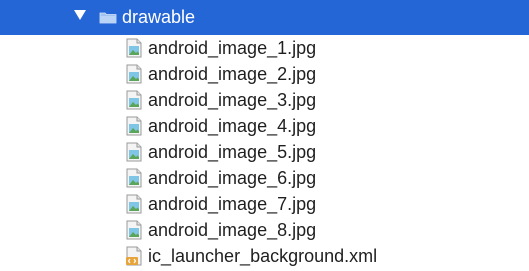 Image resolution: width=529 pixels, height=271 pixels. I want to click on file-name: android_image_3.jpg, so click(232, 100).